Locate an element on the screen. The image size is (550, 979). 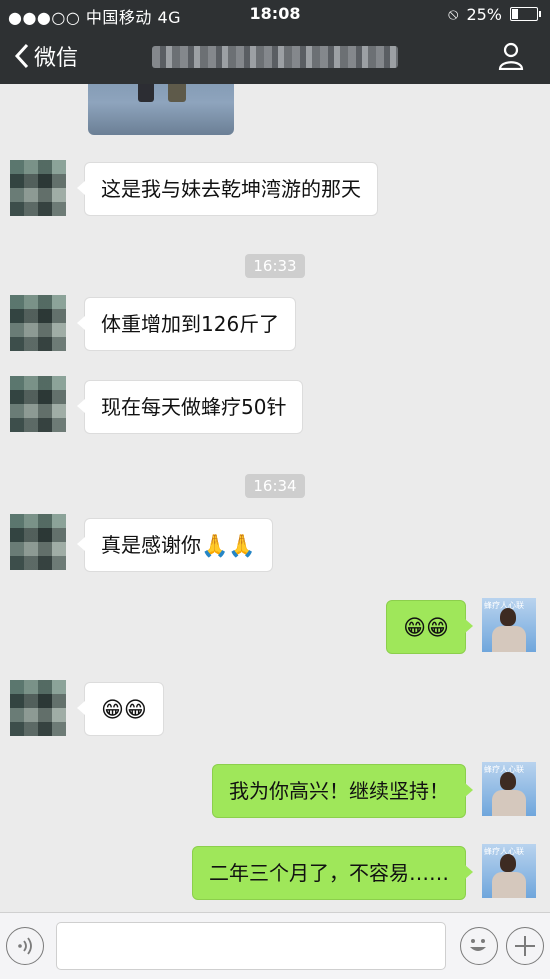
timestamp: 16:33 is located at coordinates (275, 266).